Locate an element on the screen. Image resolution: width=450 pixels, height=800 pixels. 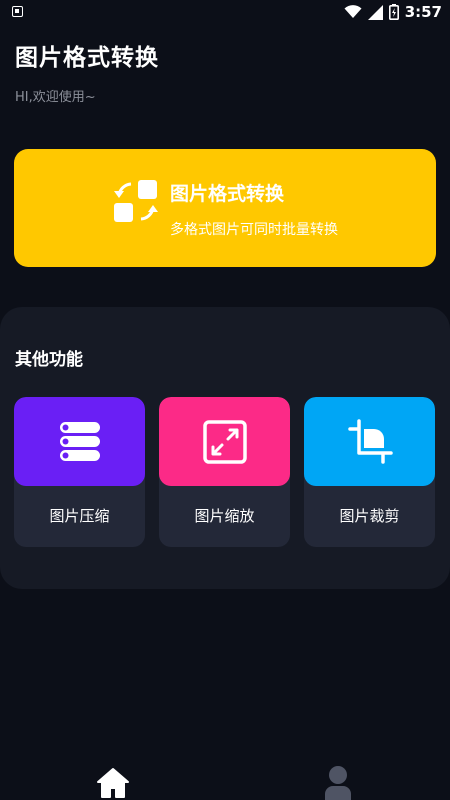
format-convert-card: 图片格式转换 多格式图片可同时批量转换 is located at coordinates (225, 208).